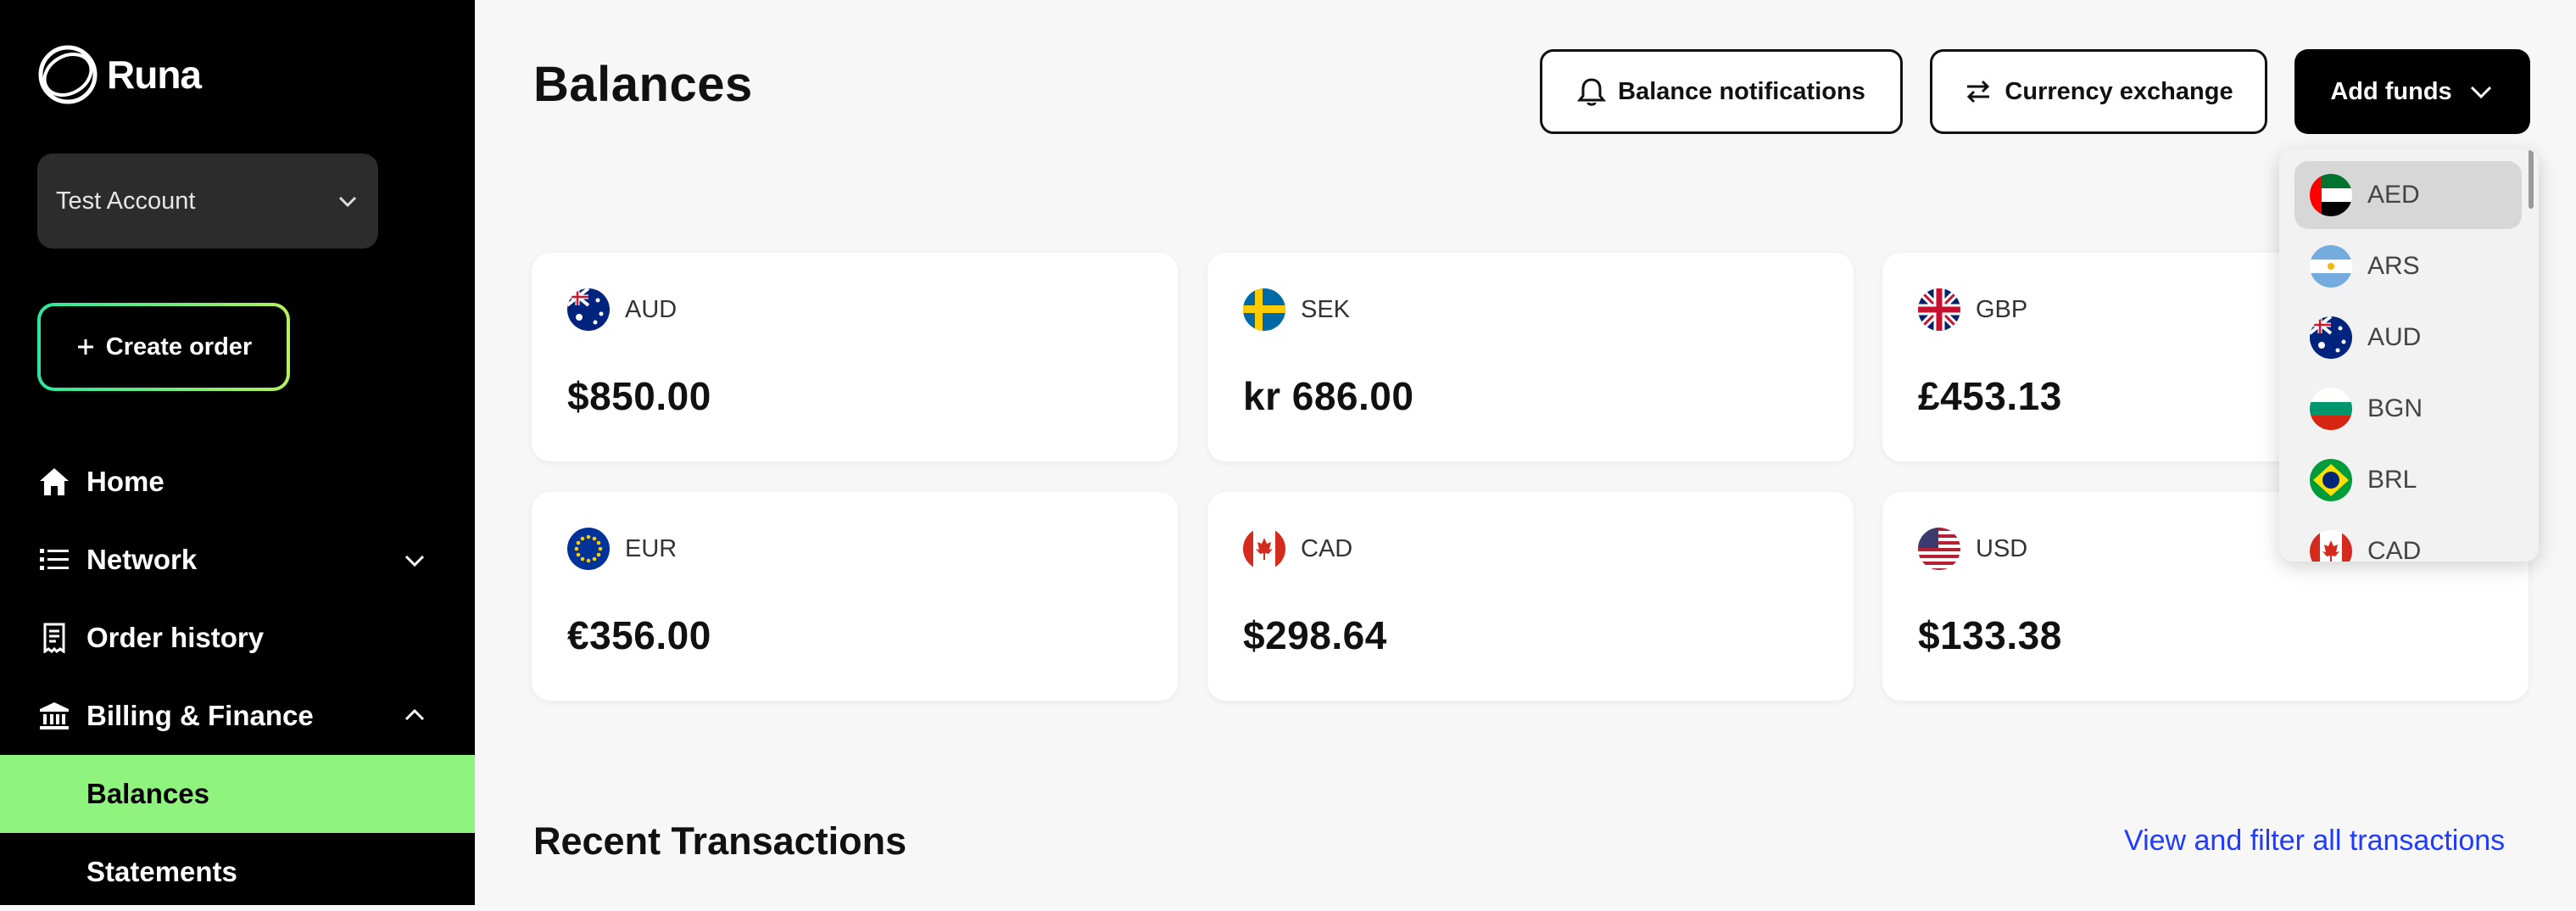 This screenshot has height=911, width=2576. I want to click on add-funds-label: Add funds, so click(2391, 91).